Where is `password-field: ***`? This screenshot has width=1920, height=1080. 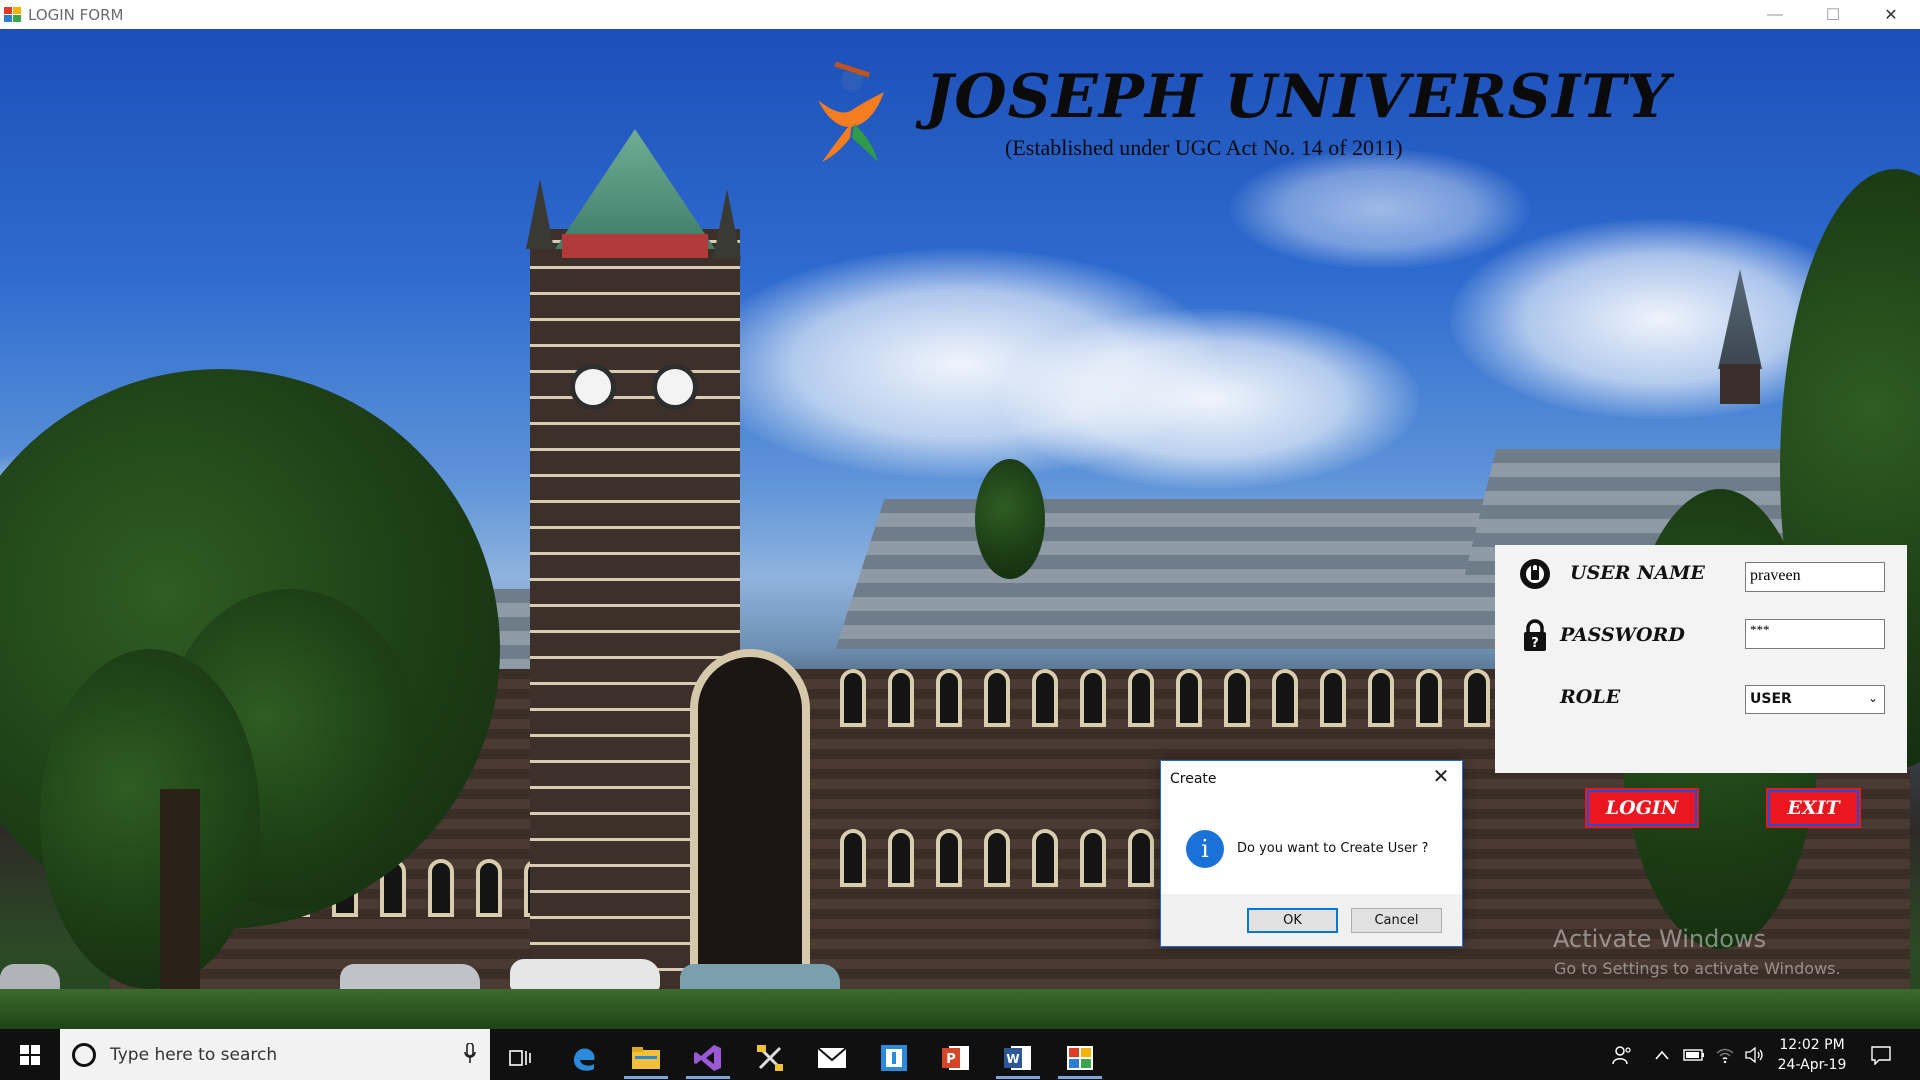
password-field: *** is located at coordinates (1815, 634).